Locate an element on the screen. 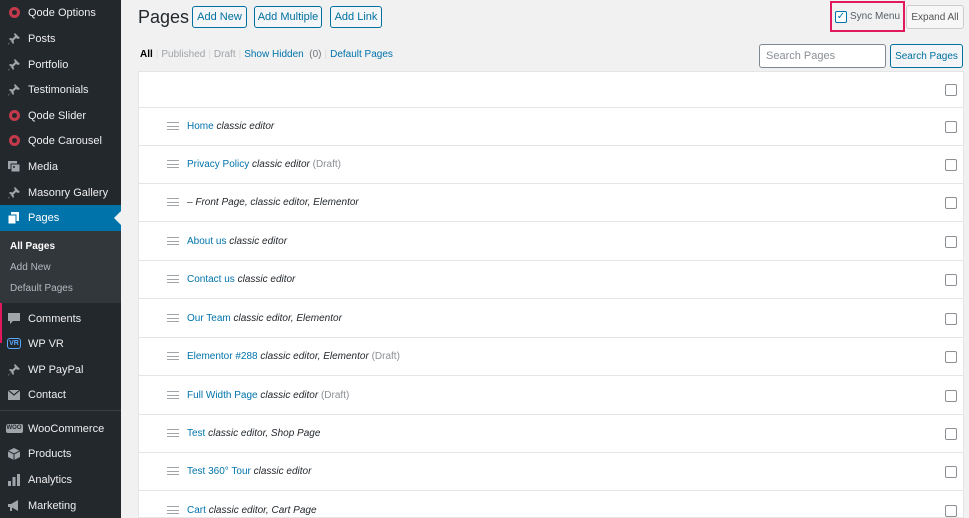 The height and width of the screenshot is (518, 969). list-item: Test 360° Tour classic editor is located at coordinates (551, 472).